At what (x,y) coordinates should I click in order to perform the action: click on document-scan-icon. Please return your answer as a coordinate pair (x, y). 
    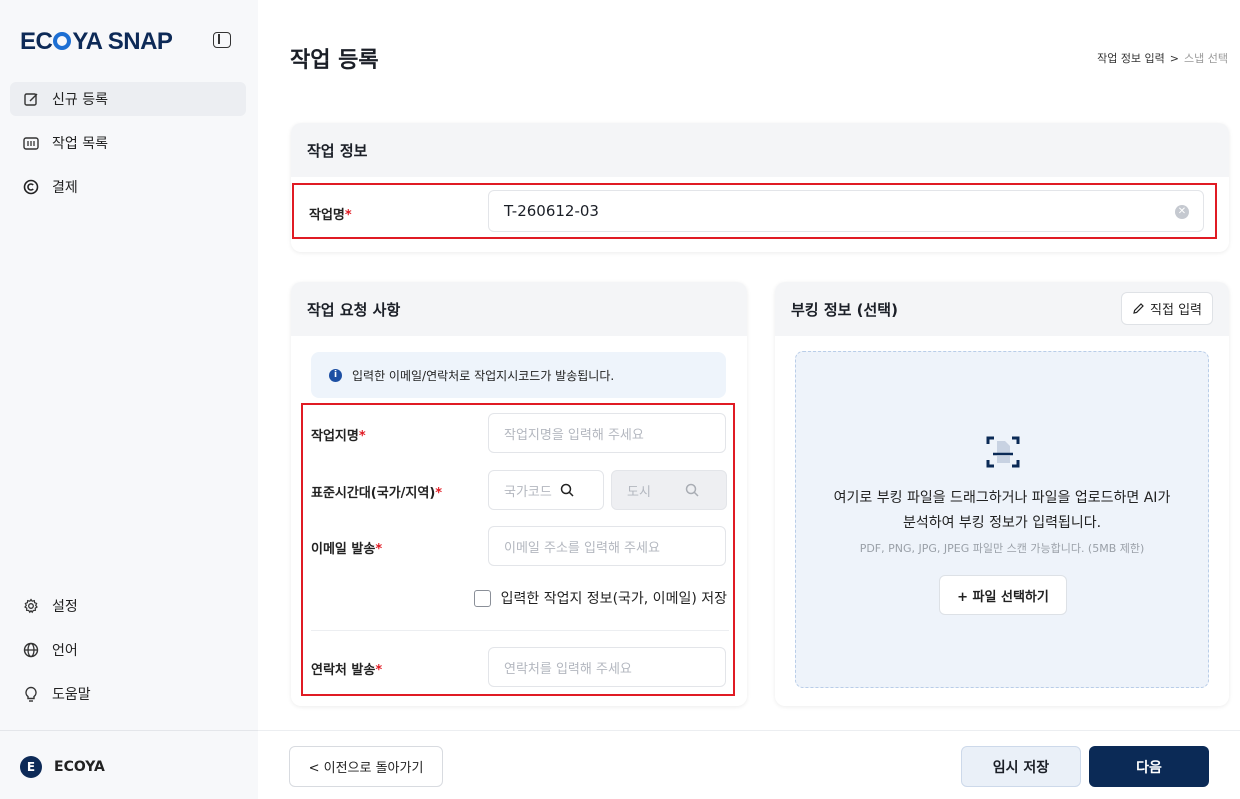
    Looking at the image, I should click on (1003, 452).